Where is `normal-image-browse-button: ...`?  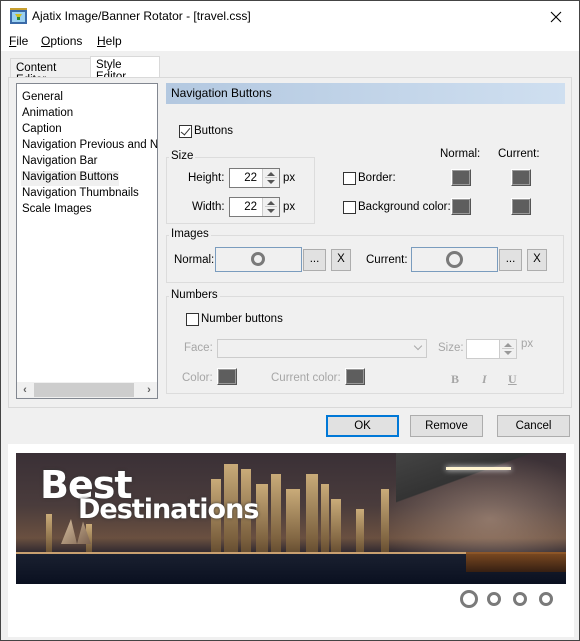 normal-image-browse-button: ... is located at coordinates (314, 260).